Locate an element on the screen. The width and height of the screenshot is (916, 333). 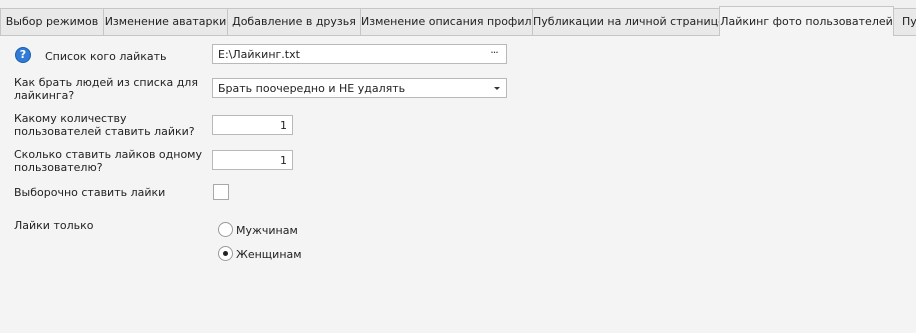
tab-avatar-change: Изменение аватарки is located at coordinates (165, 21).